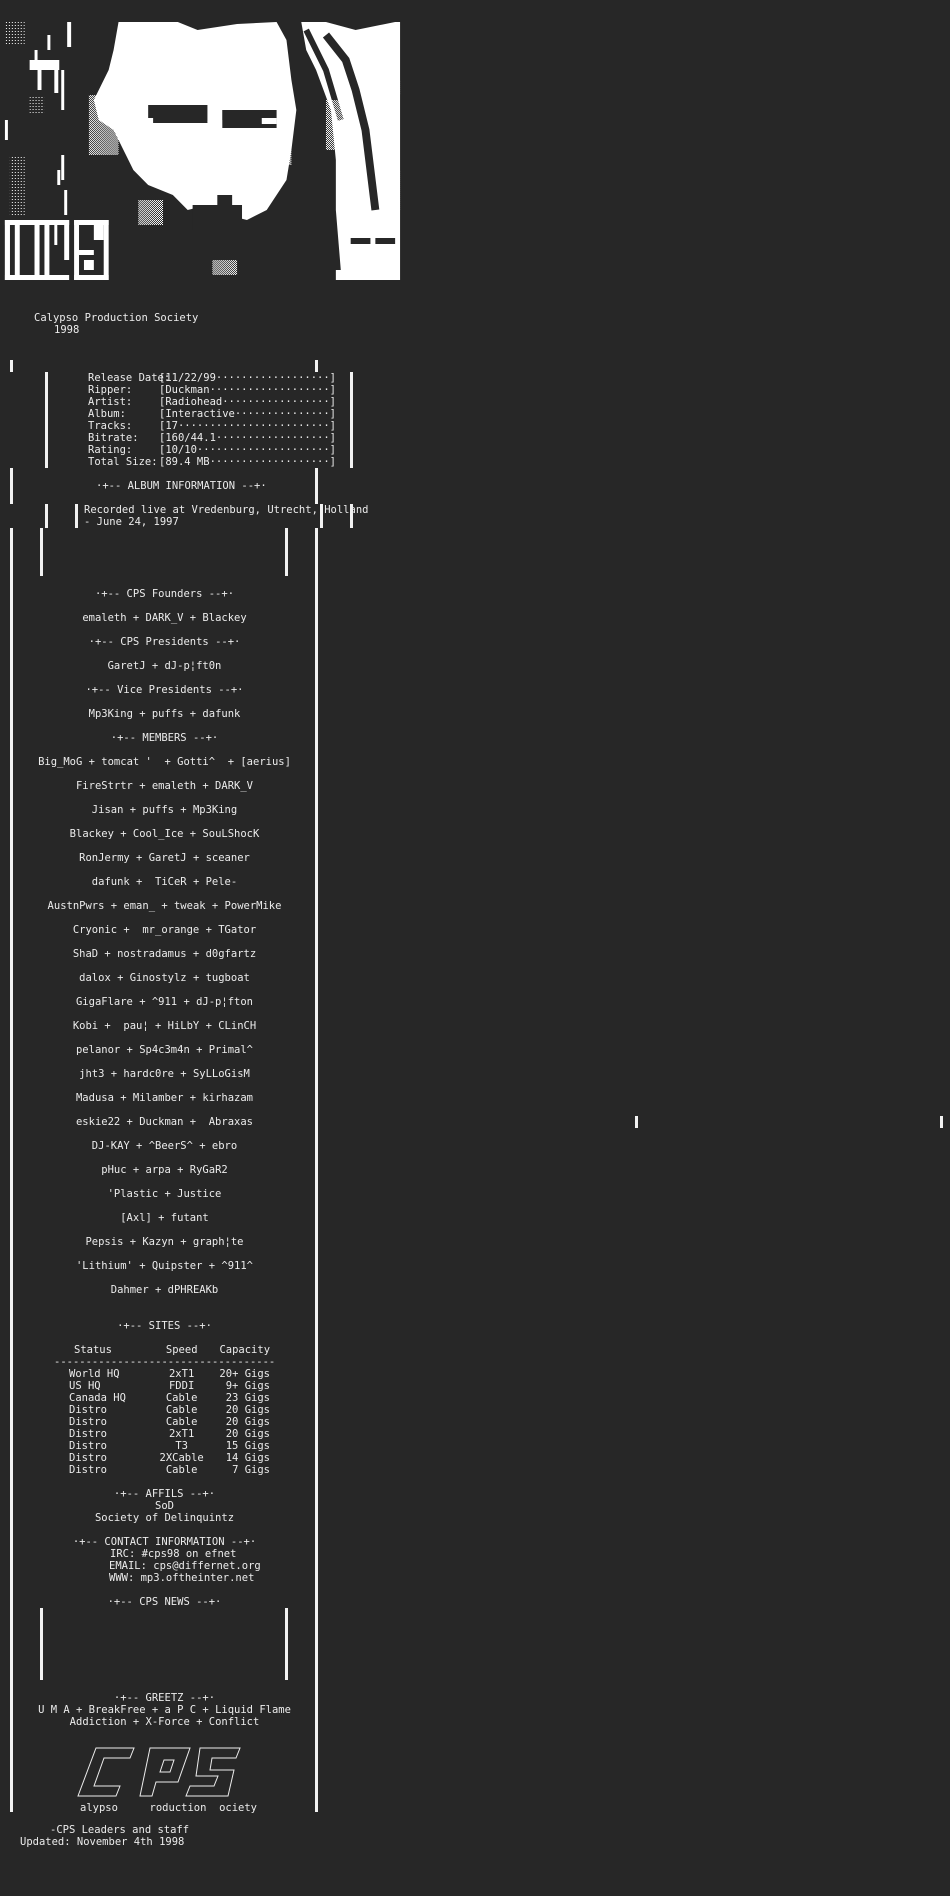 The height and width of the screenshot is (1896, 950). What do you see at coordinates (116, 318) in the screenshot?
I see `group-name: Calypso Production Society` at bounding box center [116, 318].